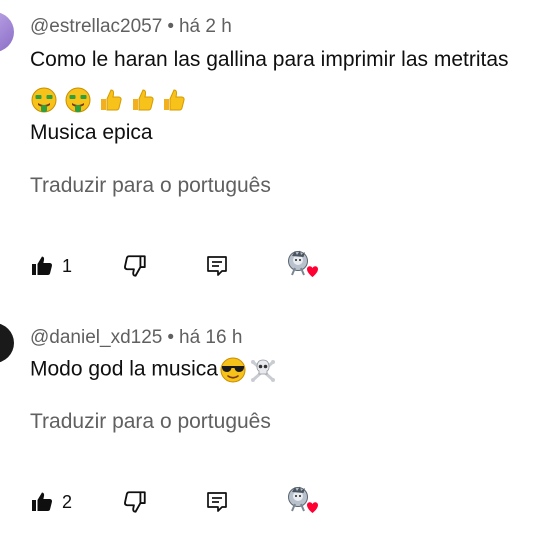 This screenshot has width=560, height=560. What do you see at coordinates (67, 501) in the screenshot?
I see `like-count: 2` at bounding box center [67, 501].